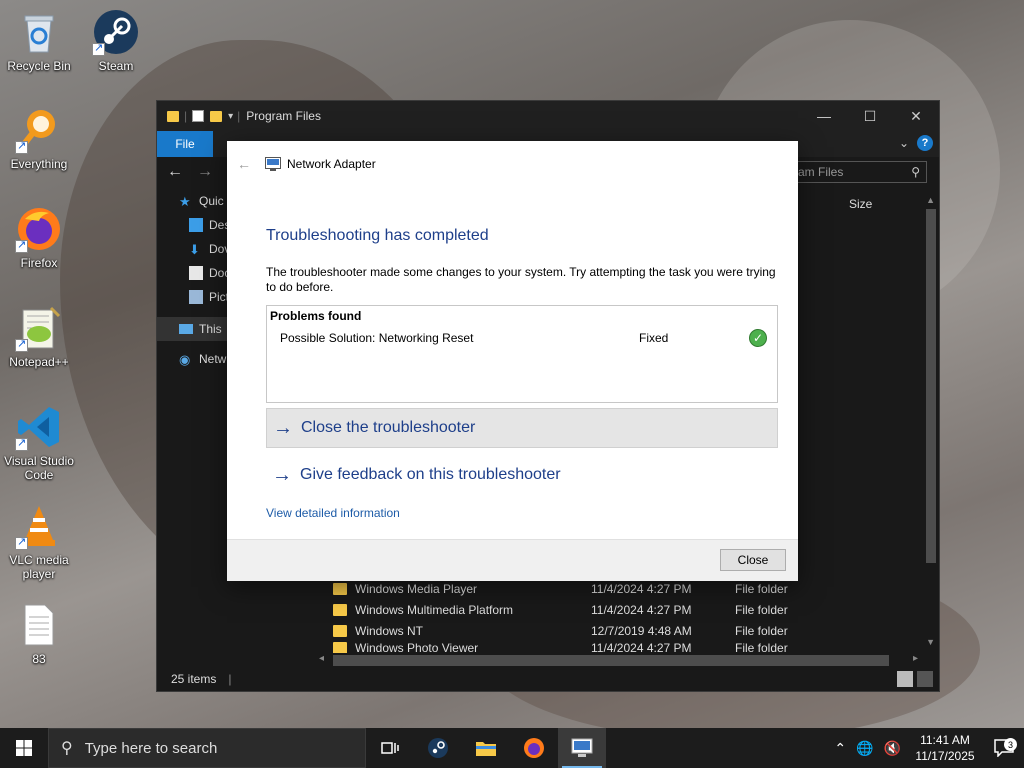 This screenshot has height=768, width=1024. Describe the element at coordinates (39, 567) in the screenshot. I see `desktop-icon-label: VLC media player` at that location.